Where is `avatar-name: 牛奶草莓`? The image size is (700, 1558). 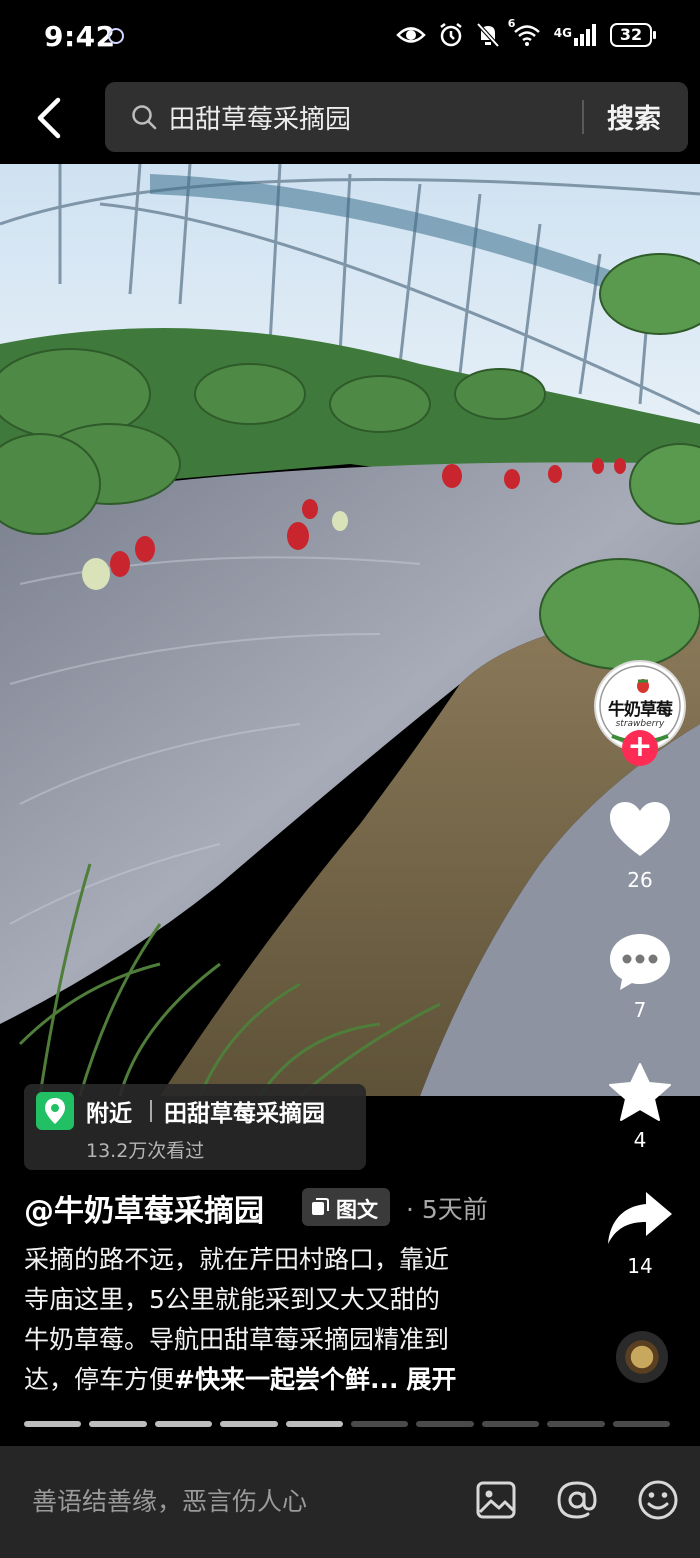 avatar-name: 牛奶草莓 is located at coordinates (640, 710).